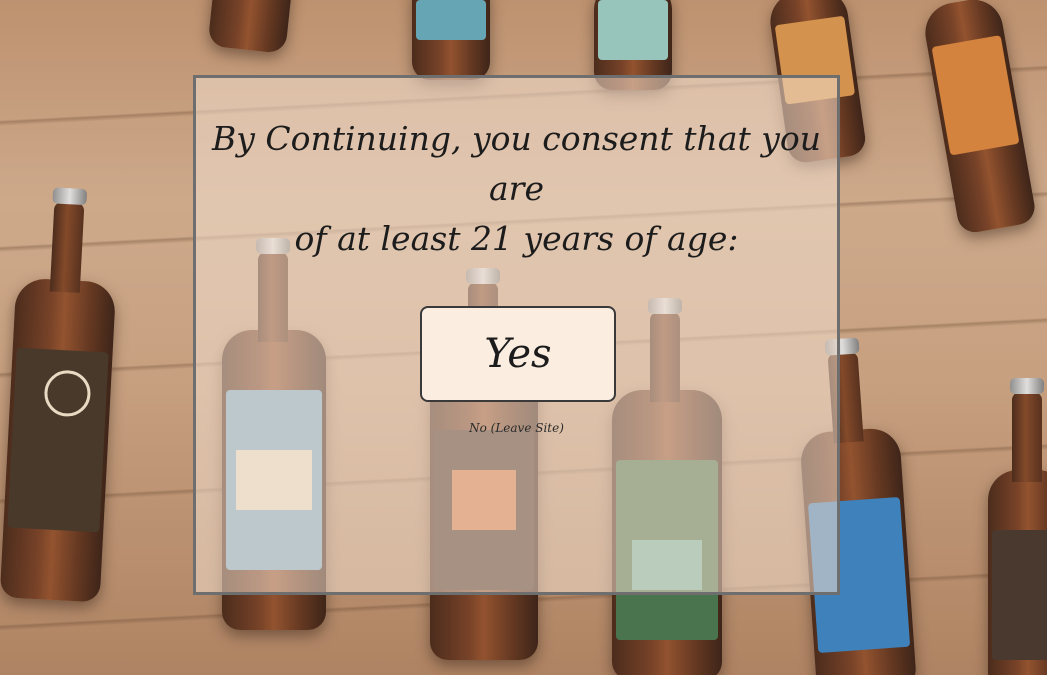  I want to click on age-consent-heading-line1: By Continuing, you consent that you are, so click(516, 163).